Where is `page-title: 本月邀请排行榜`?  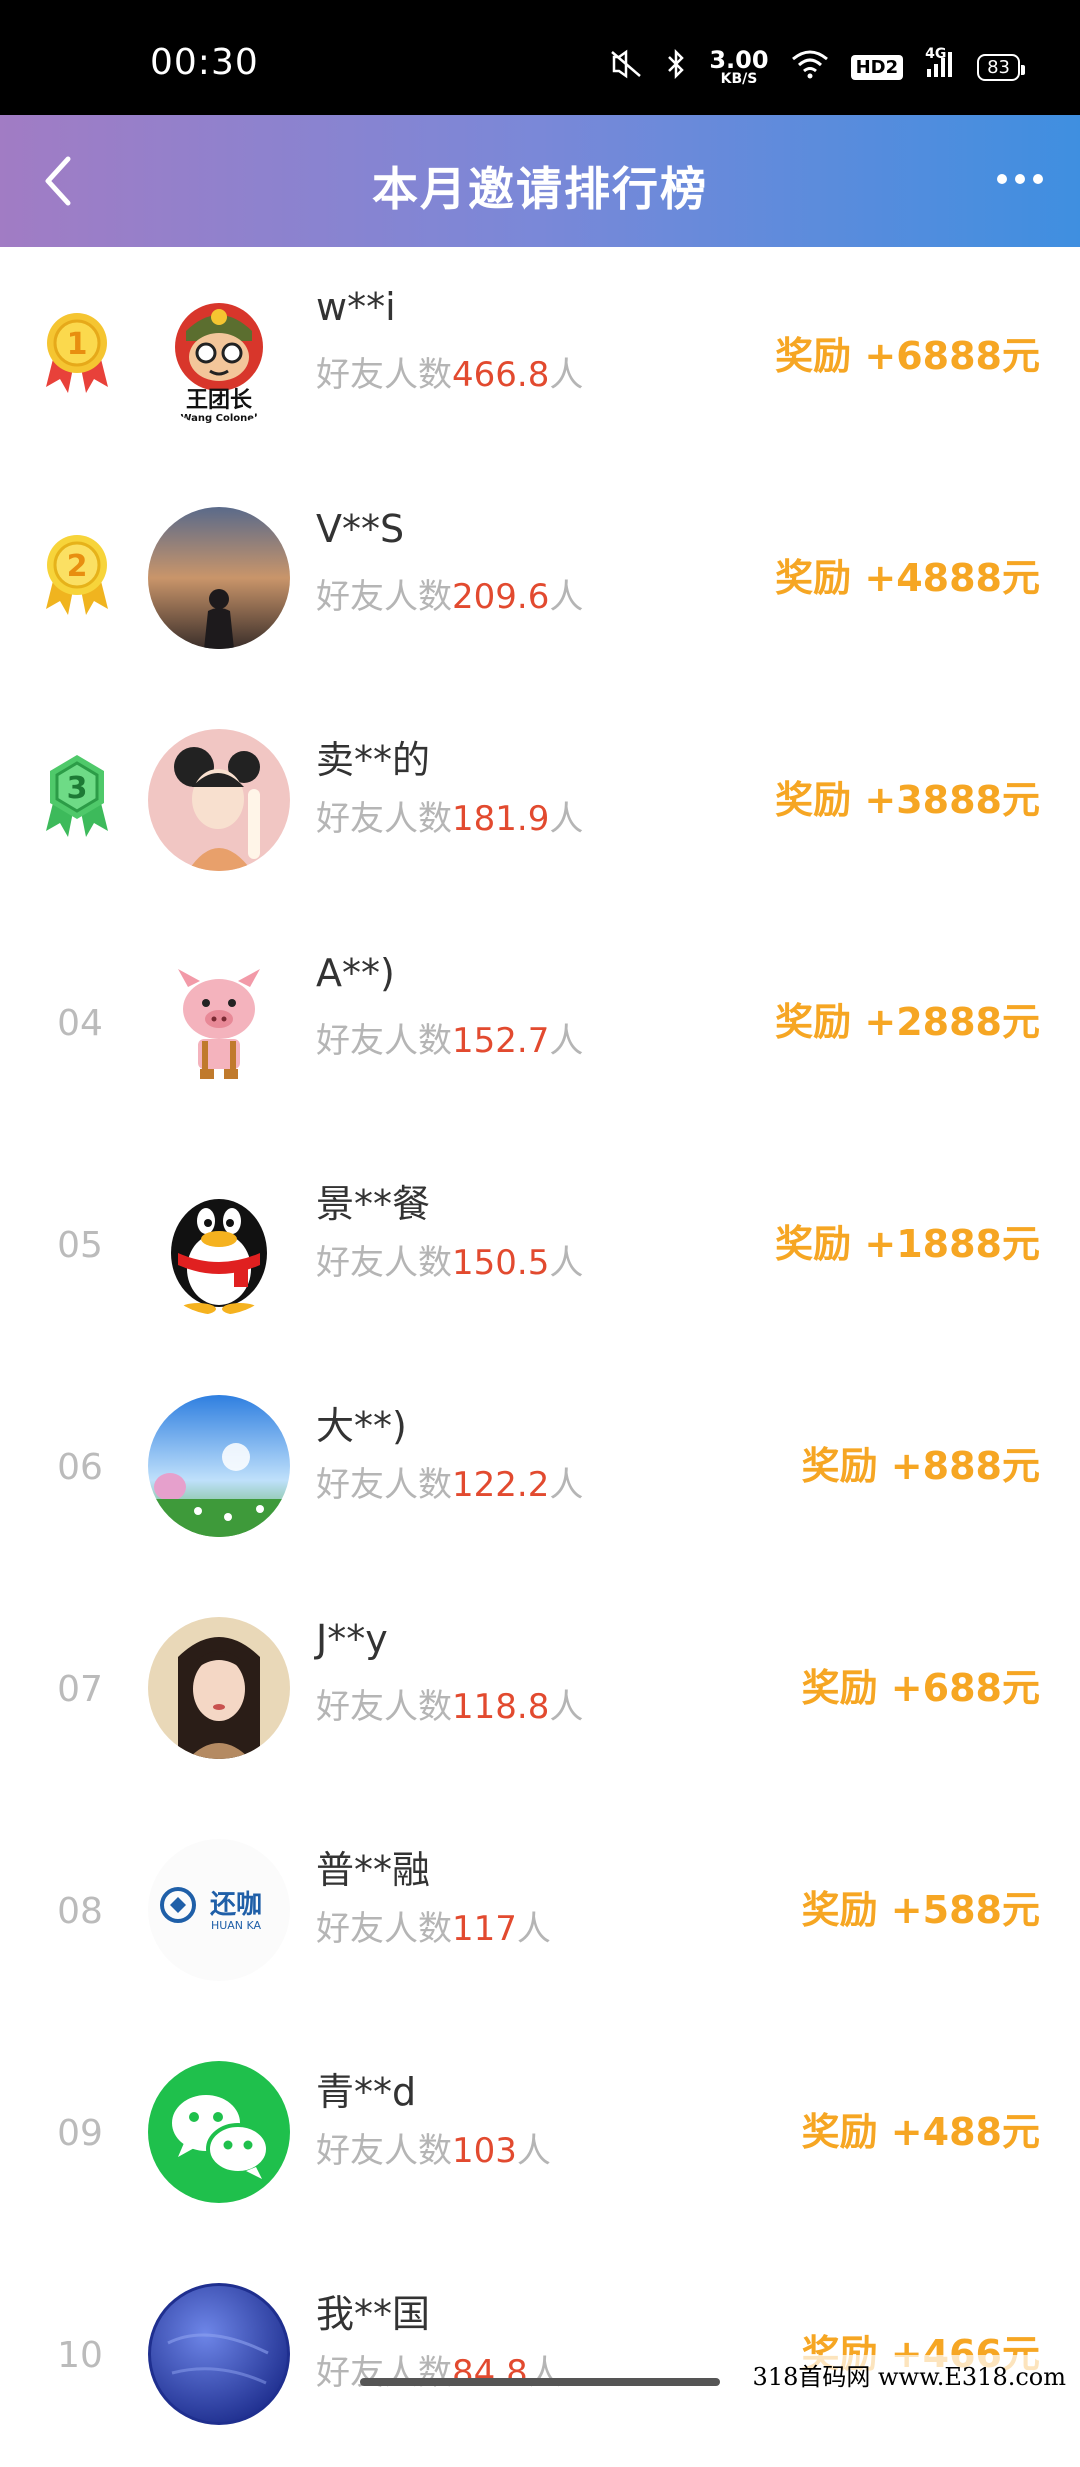 page-title: 本月邀请排行榜 is located at coordinates (540, 189).